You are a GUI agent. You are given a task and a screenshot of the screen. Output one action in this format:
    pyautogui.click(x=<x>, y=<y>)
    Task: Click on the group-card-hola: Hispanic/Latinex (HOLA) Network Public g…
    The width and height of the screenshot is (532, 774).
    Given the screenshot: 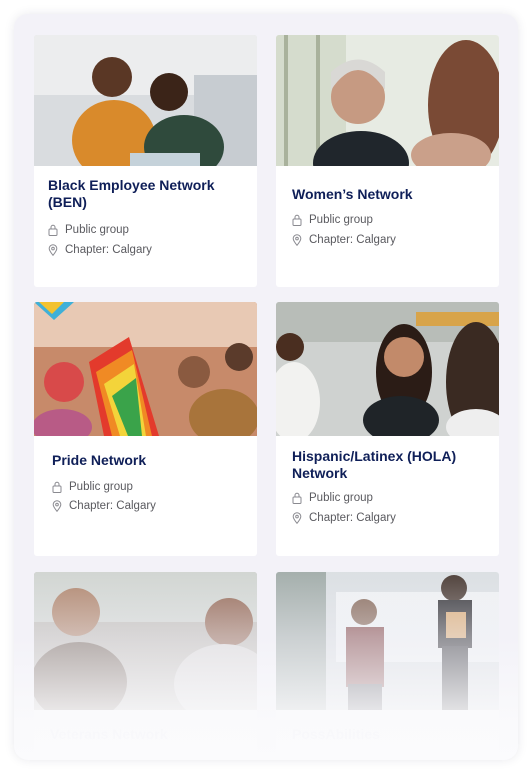 What is the action you would take?
    pyautogui.click(x=387, y=429)
    